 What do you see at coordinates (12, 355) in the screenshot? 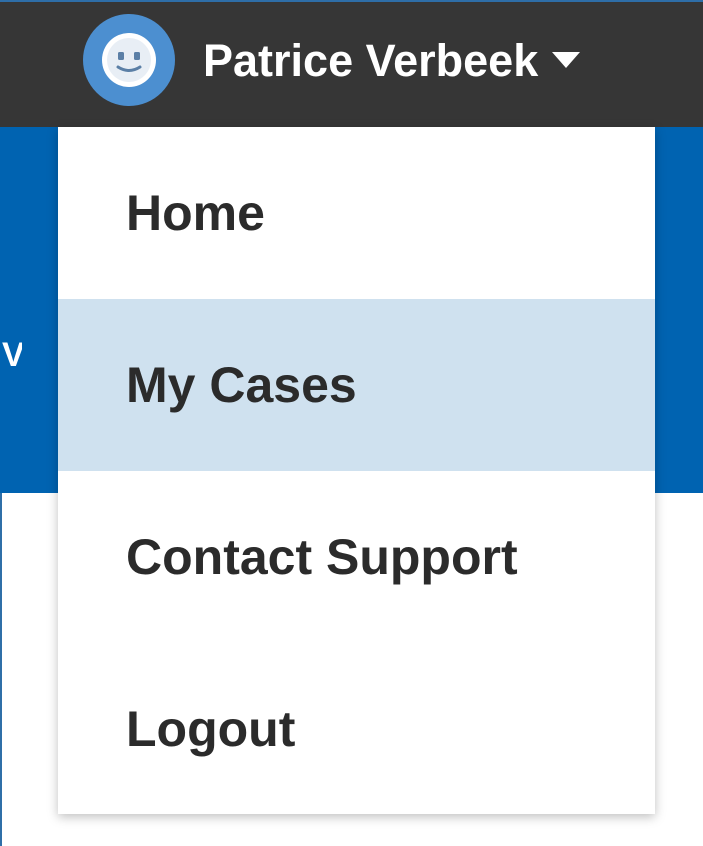
I see `partially-hidden-banner-text: V` at bounding box center [12, 355].